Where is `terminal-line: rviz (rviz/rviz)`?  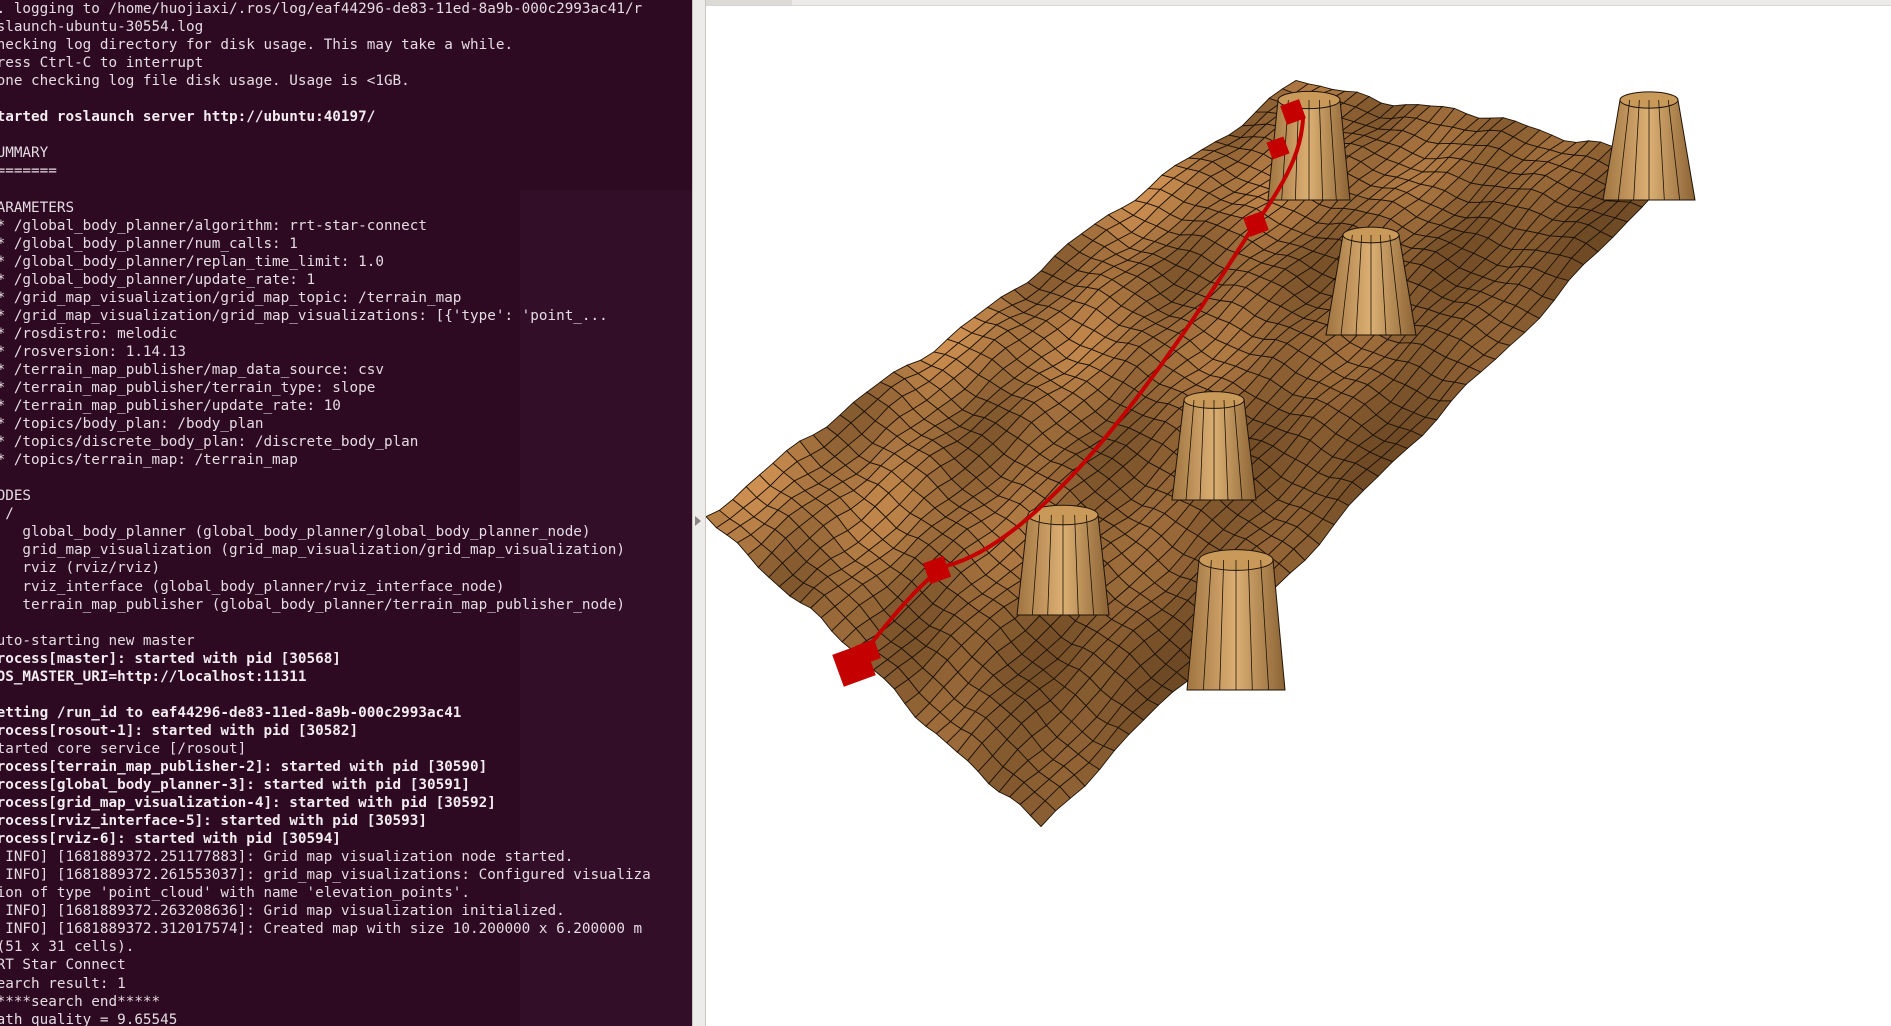
terminal-line: rviz (rviz/rviz) is located at coordinates (80, 568).